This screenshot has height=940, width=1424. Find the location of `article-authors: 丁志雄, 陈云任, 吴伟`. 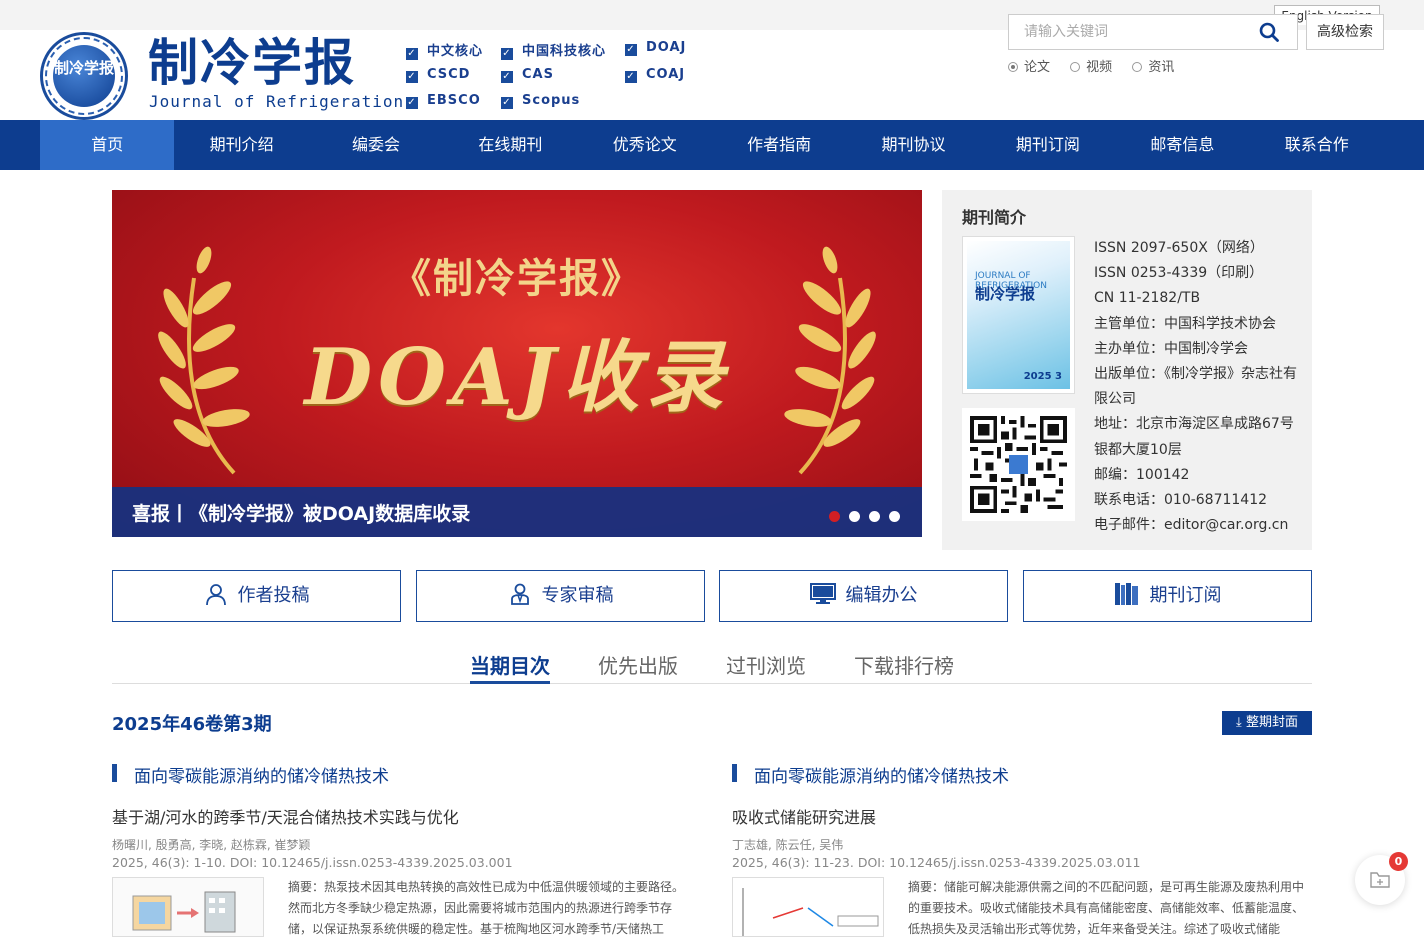

article-authors: 丁志雄, 陈云任, 吴伟 is located at coordinates (788, 845).